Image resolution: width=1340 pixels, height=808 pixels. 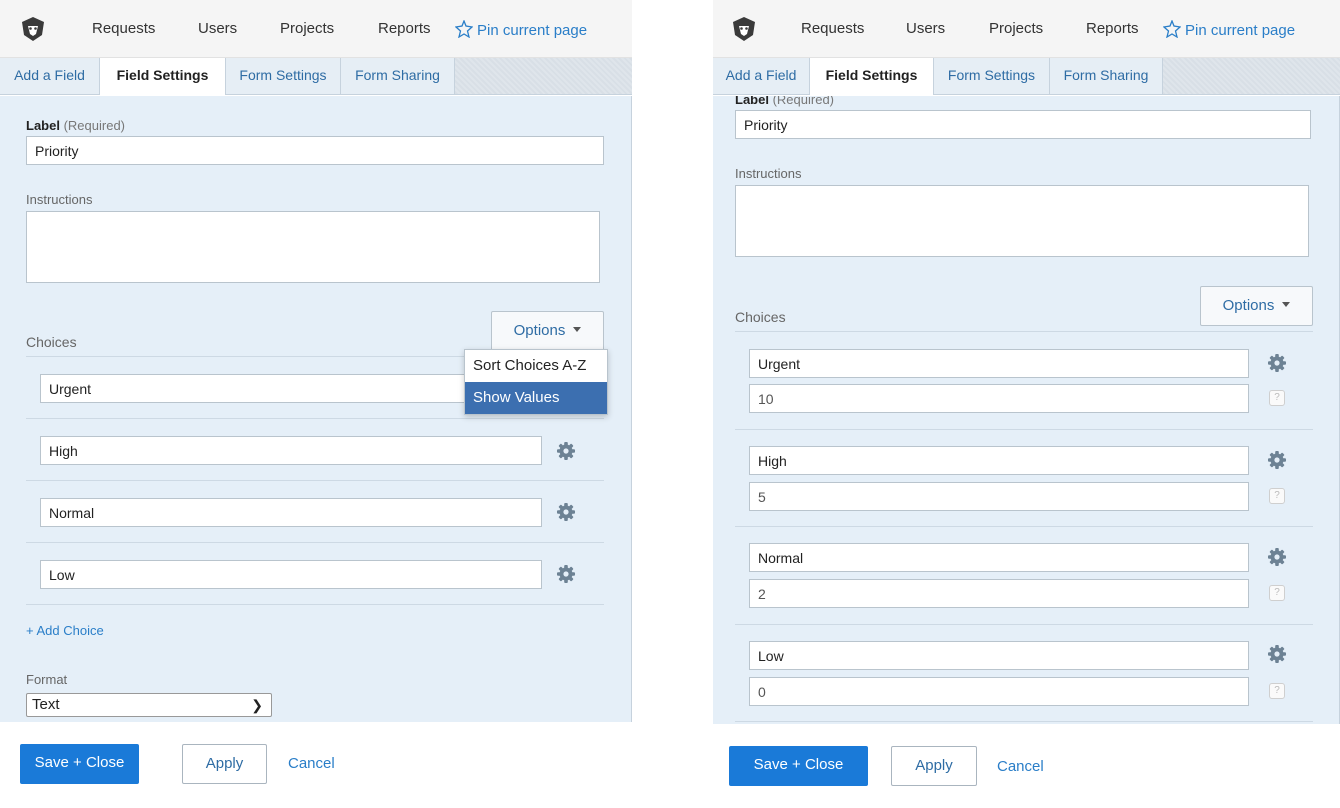 What do you see at coordinates (999, 593) in the screenshot?
I see `choice-value-input-normal: 2` at bounding box center [999, 593].